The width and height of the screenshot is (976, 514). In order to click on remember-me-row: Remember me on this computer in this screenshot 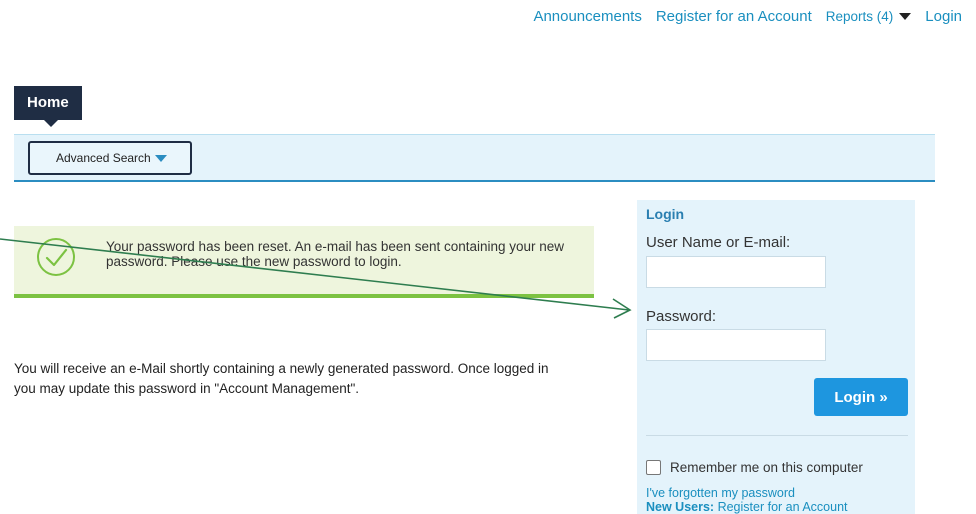, I will do `click(754, 467)`.